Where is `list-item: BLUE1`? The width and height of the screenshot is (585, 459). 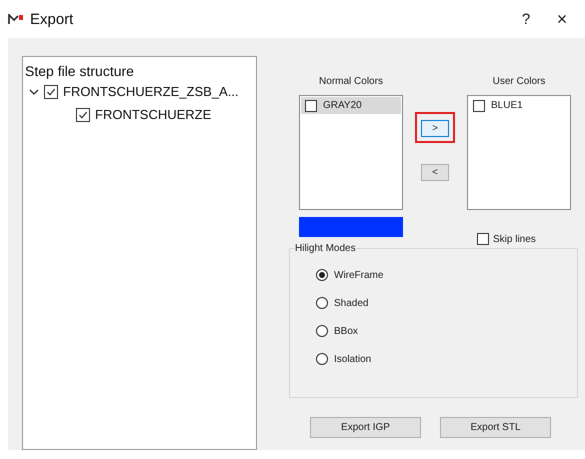
list-item: BLUE1 is located at coordinates (519, 105).